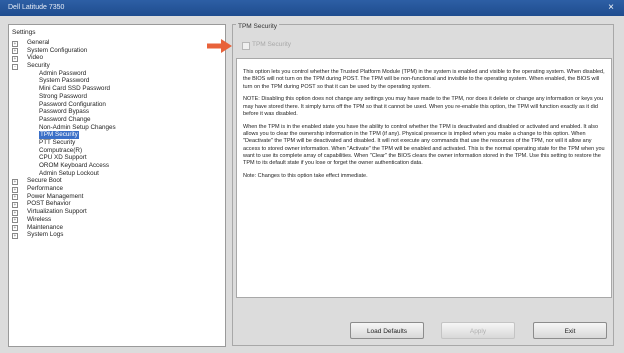 The height and width of the screenshot is (353, 624). What do you see at coordinates (35, 58) in the screenshot?
I see `tree-item-label: Video` at bounding box center [35, 58].